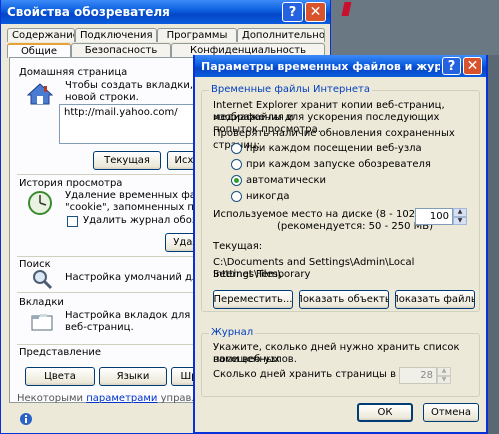 Image resolution: width=499 pixels, height=434 pixels. What do you see at coordinates (435, 299) in the screenshot?
I see `view-files-button: Показать файлы` at bounding box center [435, 299].